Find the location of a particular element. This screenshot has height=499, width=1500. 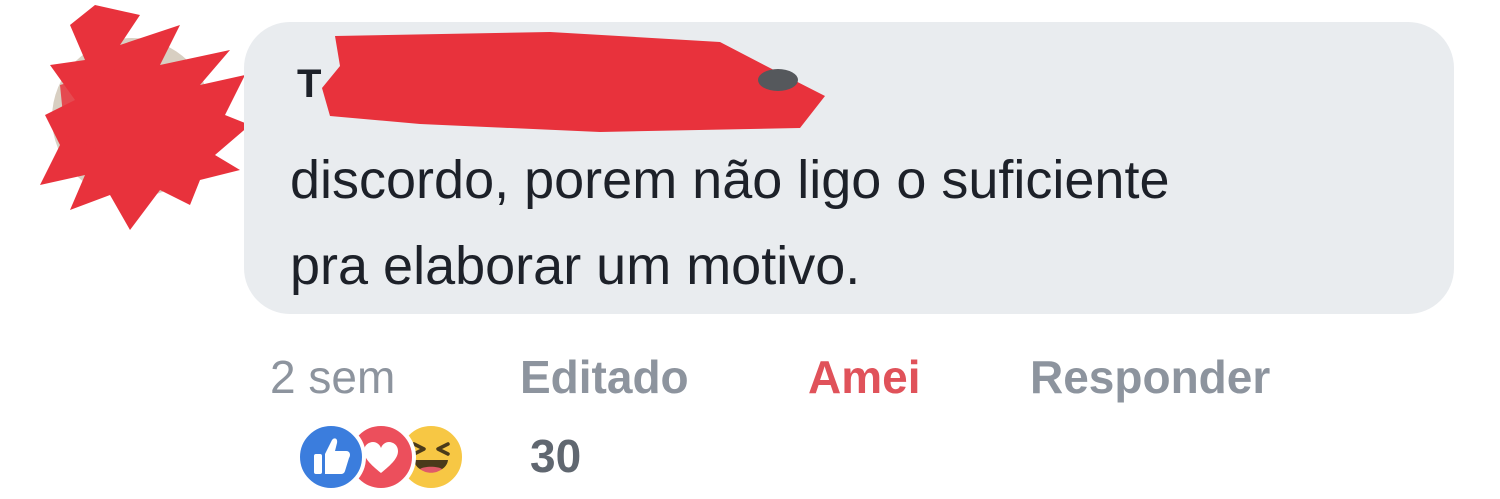

comment-text-line-2: pra elaborar um motivo. is located at coordinates (575, 266).